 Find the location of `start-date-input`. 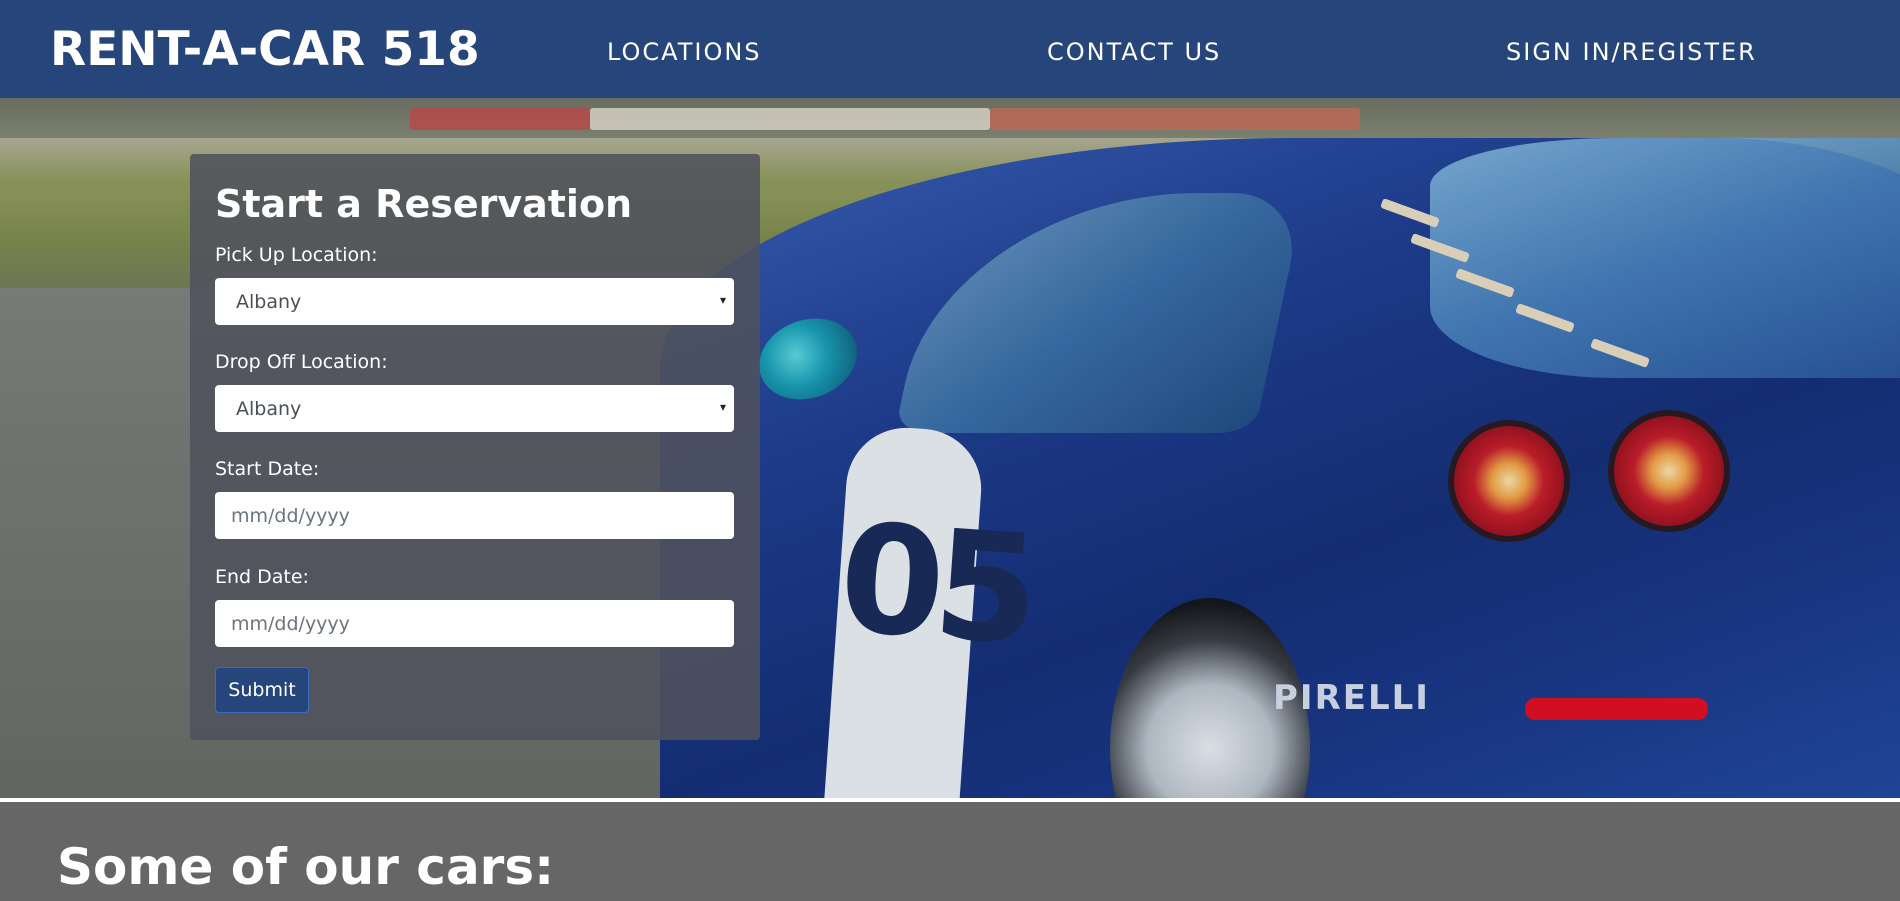

start-date-input is located at coordinates (474, 515).